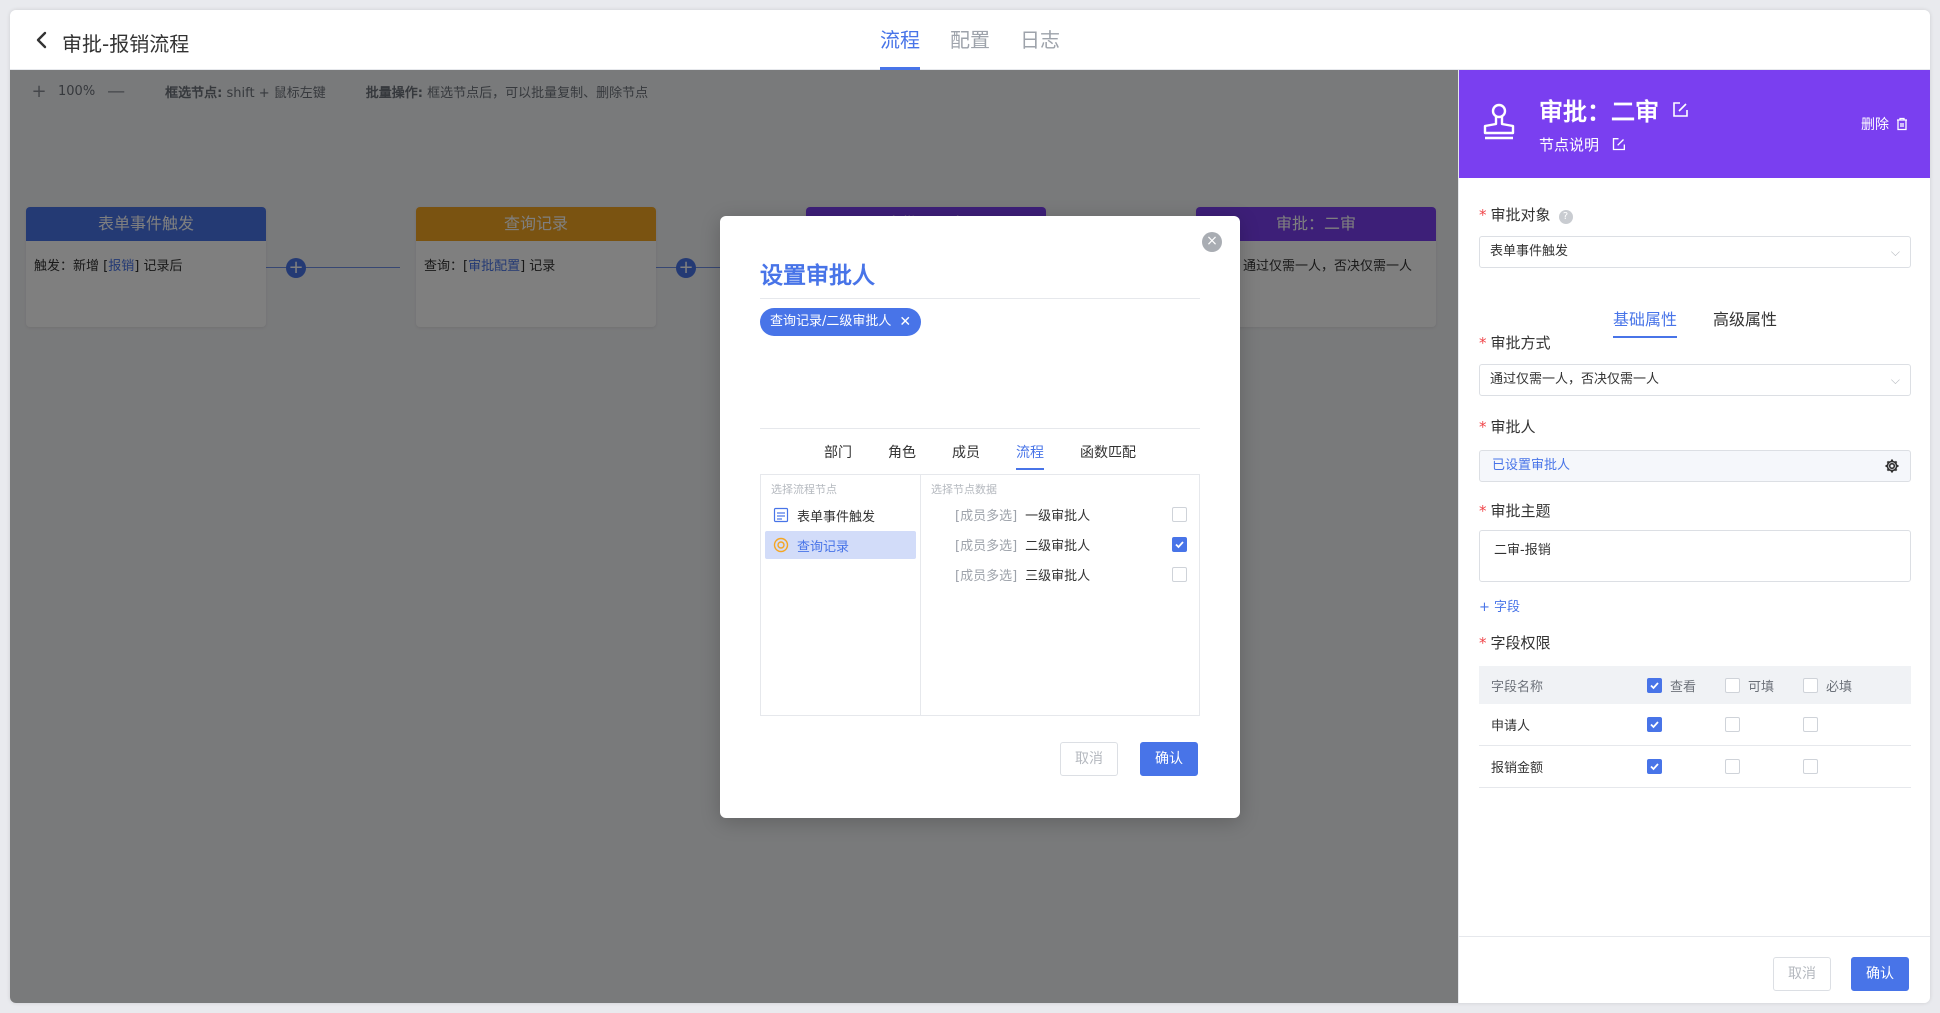 The image size is (1940, 1013). I want to click on field-permission-table: 字段名称 查看 可填 必填 申请人 报销金额, so click(1695, 727).